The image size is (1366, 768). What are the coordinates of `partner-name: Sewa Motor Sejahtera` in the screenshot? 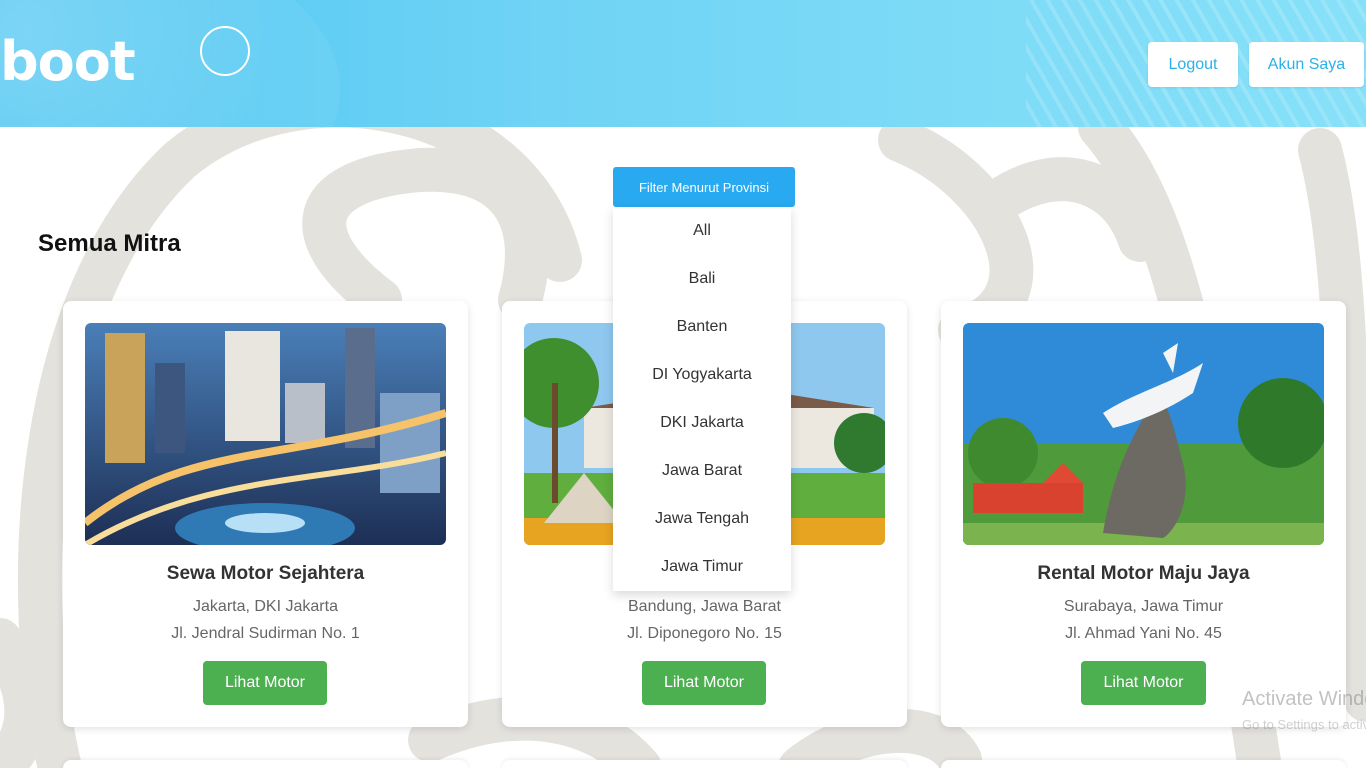 It's located at (265, 573).